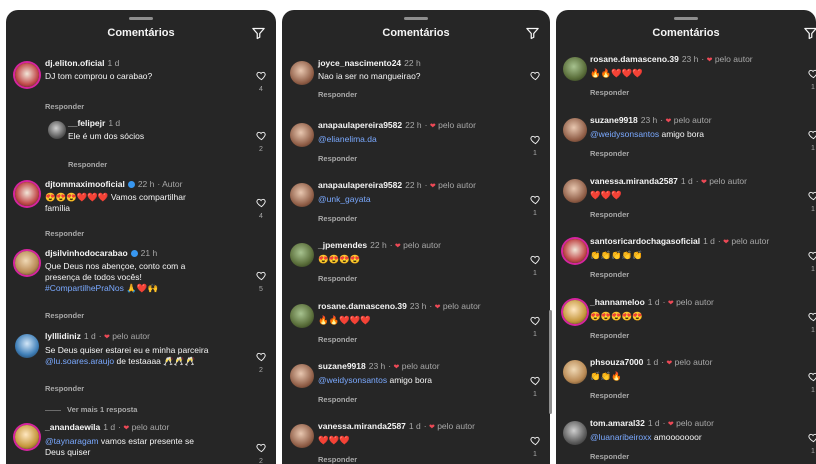 This screenshot has height=464, width=816. I want to click on comment-username: _jpemendes, so click(342, 245).